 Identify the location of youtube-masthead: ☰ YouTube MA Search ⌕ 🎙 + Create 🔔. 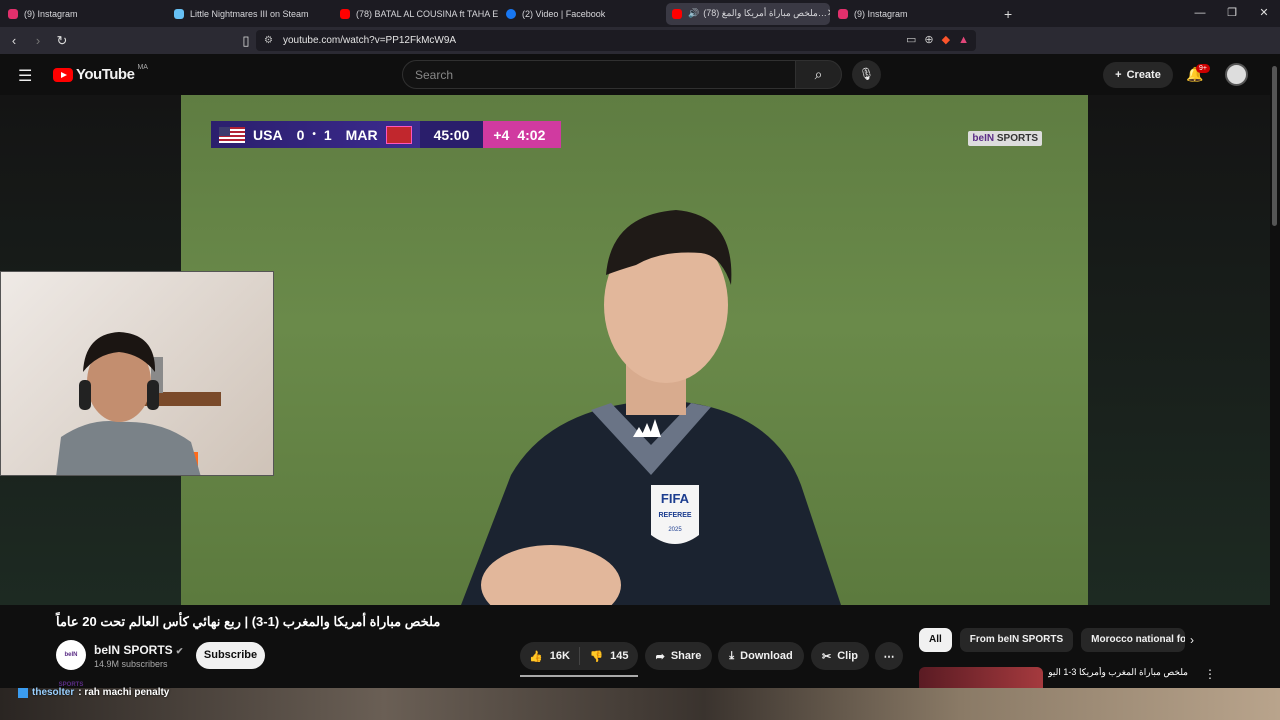
(640, 74).